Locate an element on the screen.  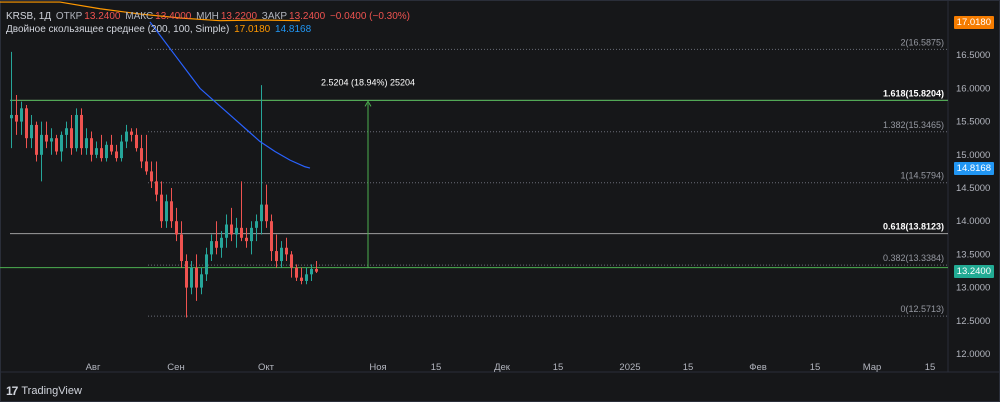
open-value: 13.2400 is located at coordinates (102, 16).